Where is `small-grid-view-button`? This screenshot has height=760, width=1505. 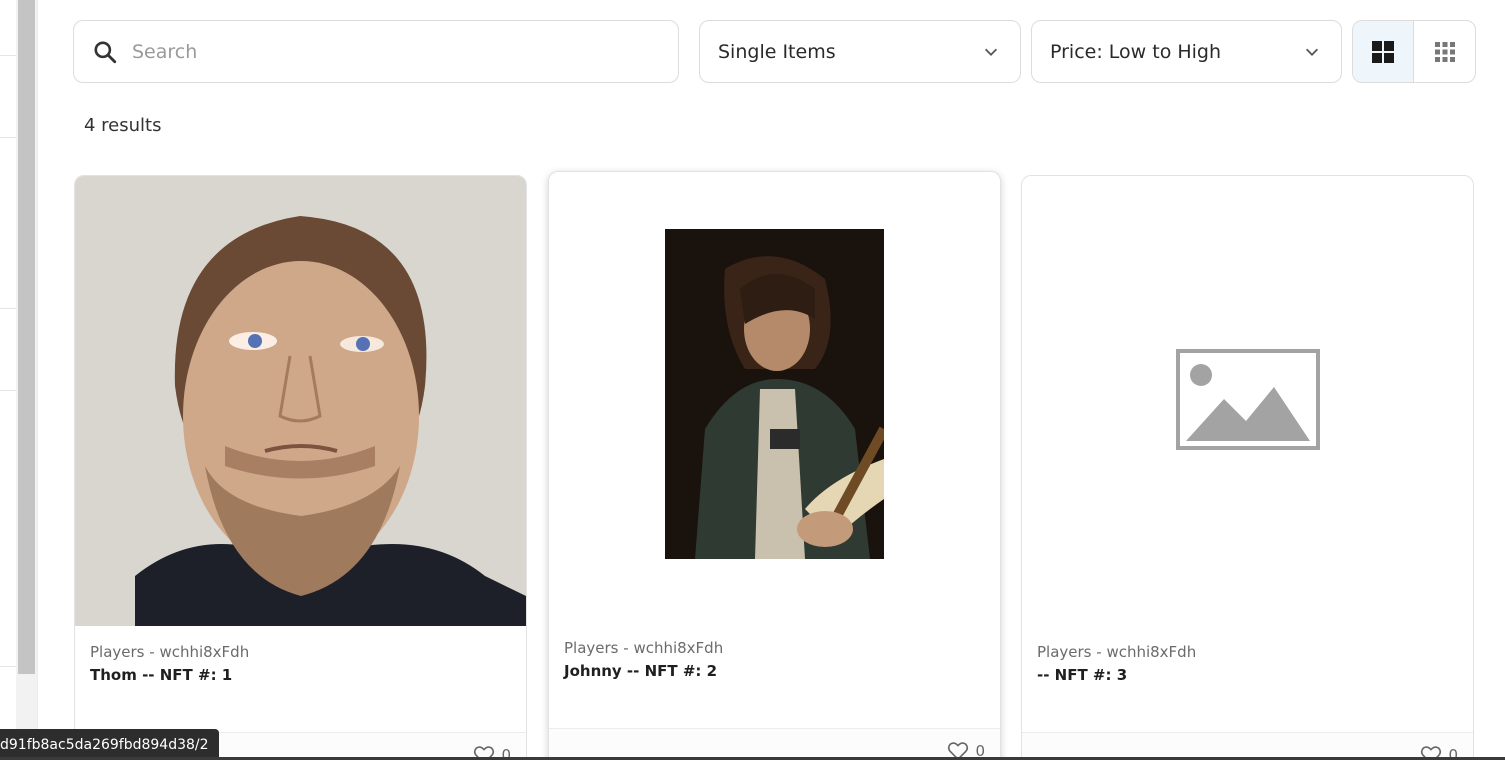
small-grid-view-button is located at coordinates (1444, 51).